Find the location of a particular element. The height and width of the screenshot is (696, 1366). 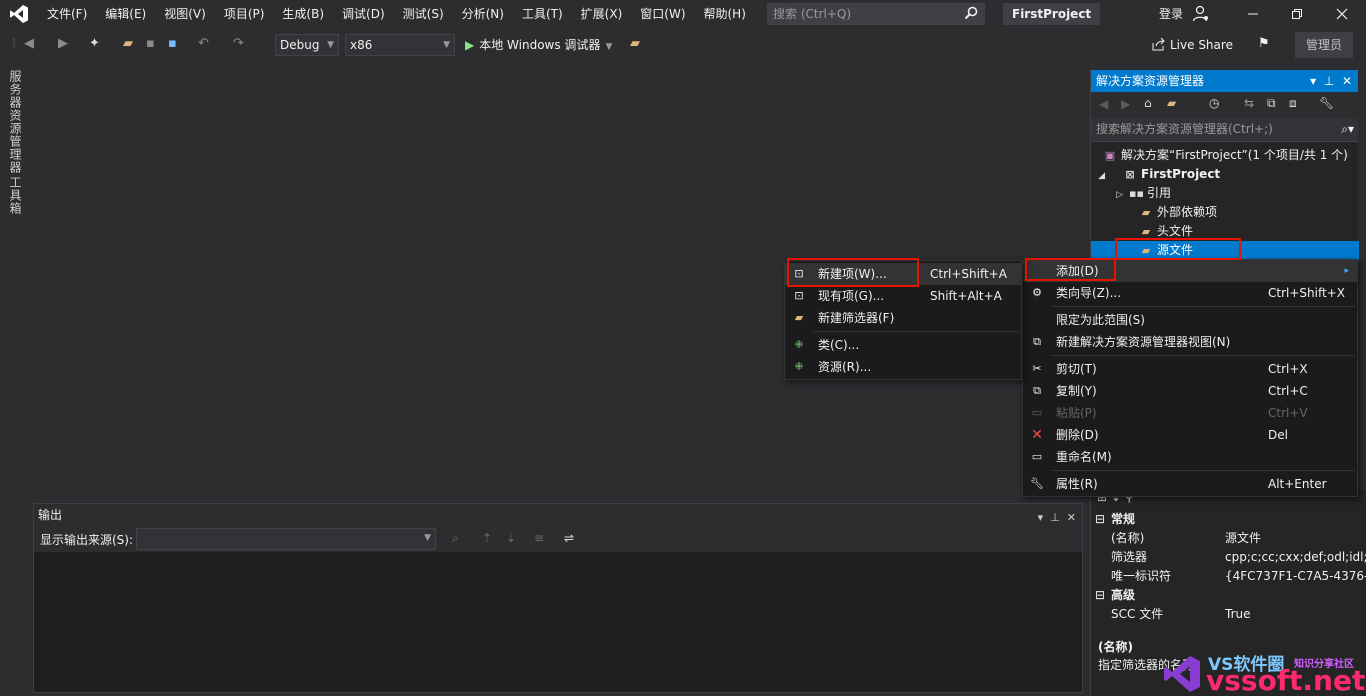

next-message-icon: ⇣ is located at coordinates (511, 538).